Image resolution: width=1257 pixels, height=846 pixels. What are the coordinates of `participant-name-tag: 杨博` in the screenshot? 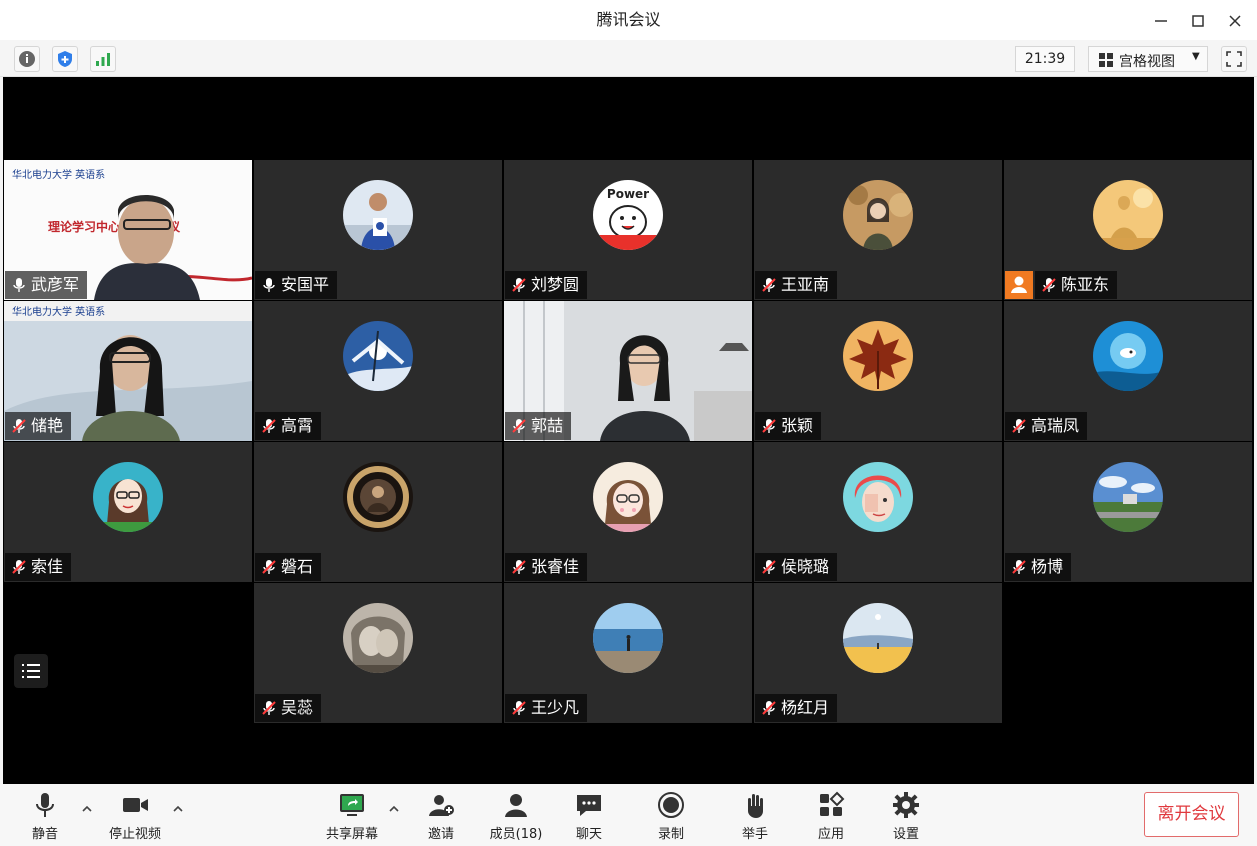 It's located at (1038, 567).